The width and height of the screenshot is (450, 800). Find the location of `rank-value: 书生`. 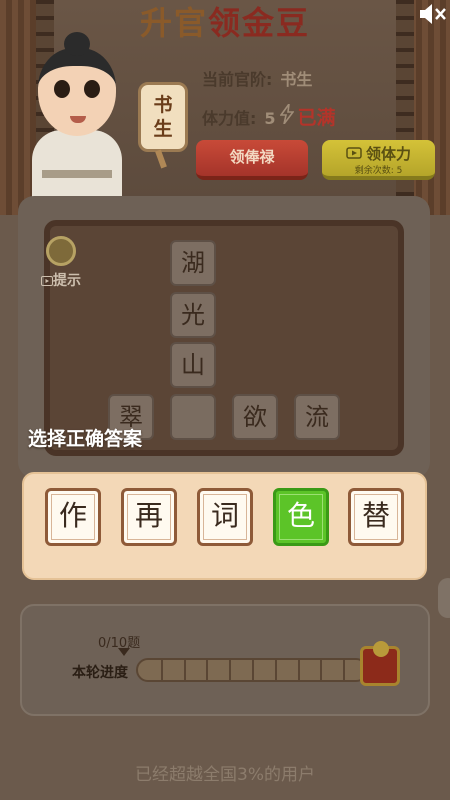

rank-value: 书生 is located at coordinates (296, 79).